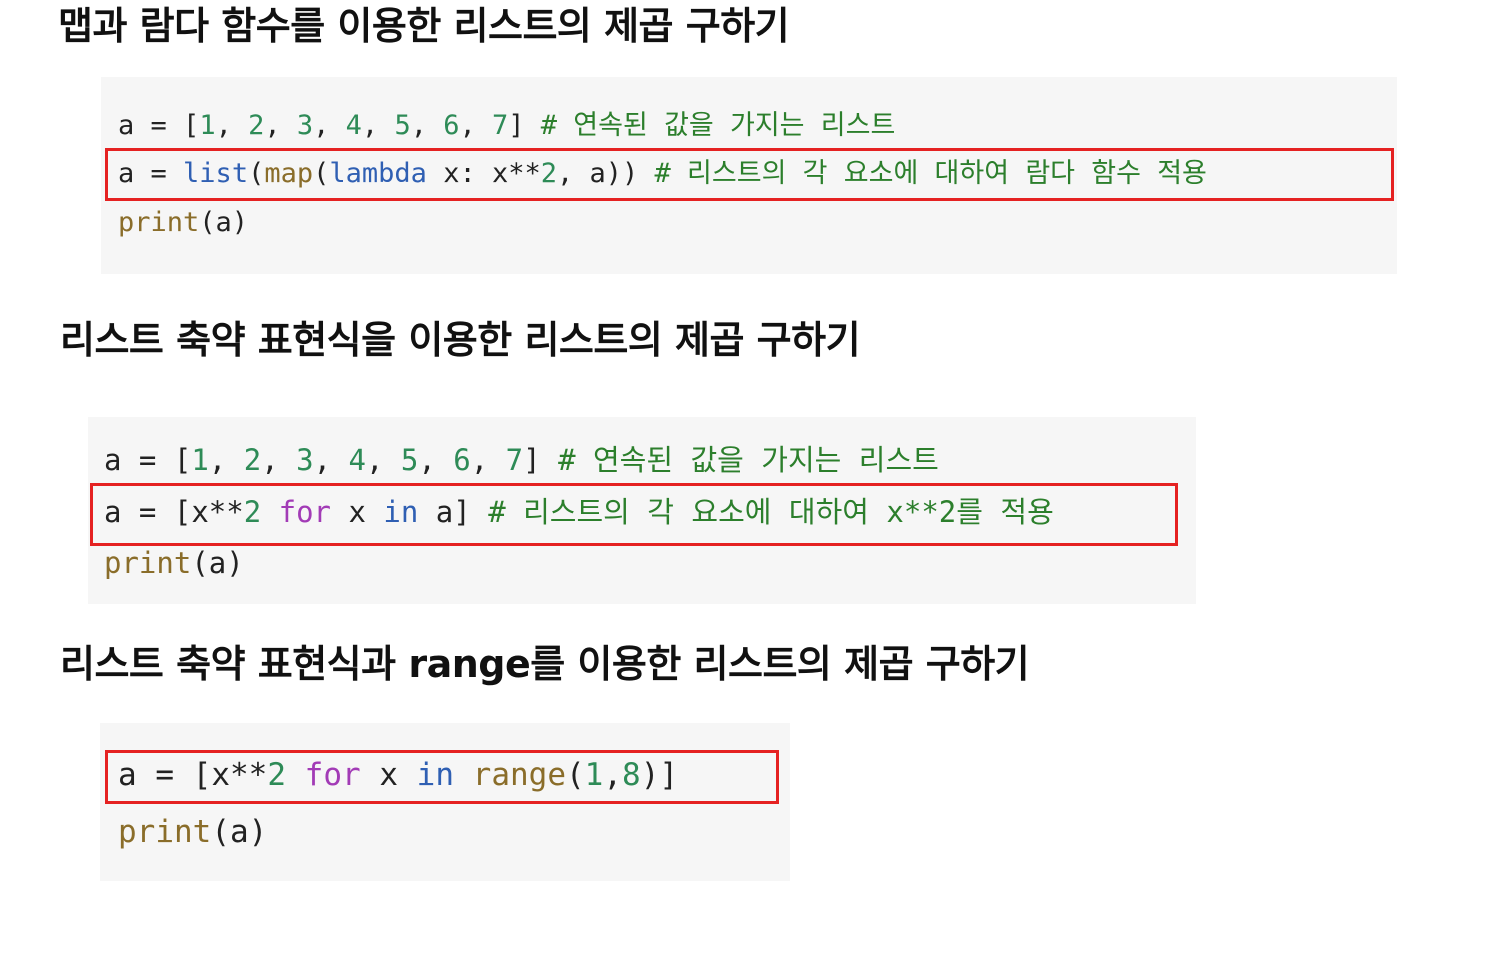 This screenshot has width=1496, height=970. What do you see at coordinates (483, 173) in the screenshot?
I see `code-token-variable: x: x**` at bounding box center [483, 173].